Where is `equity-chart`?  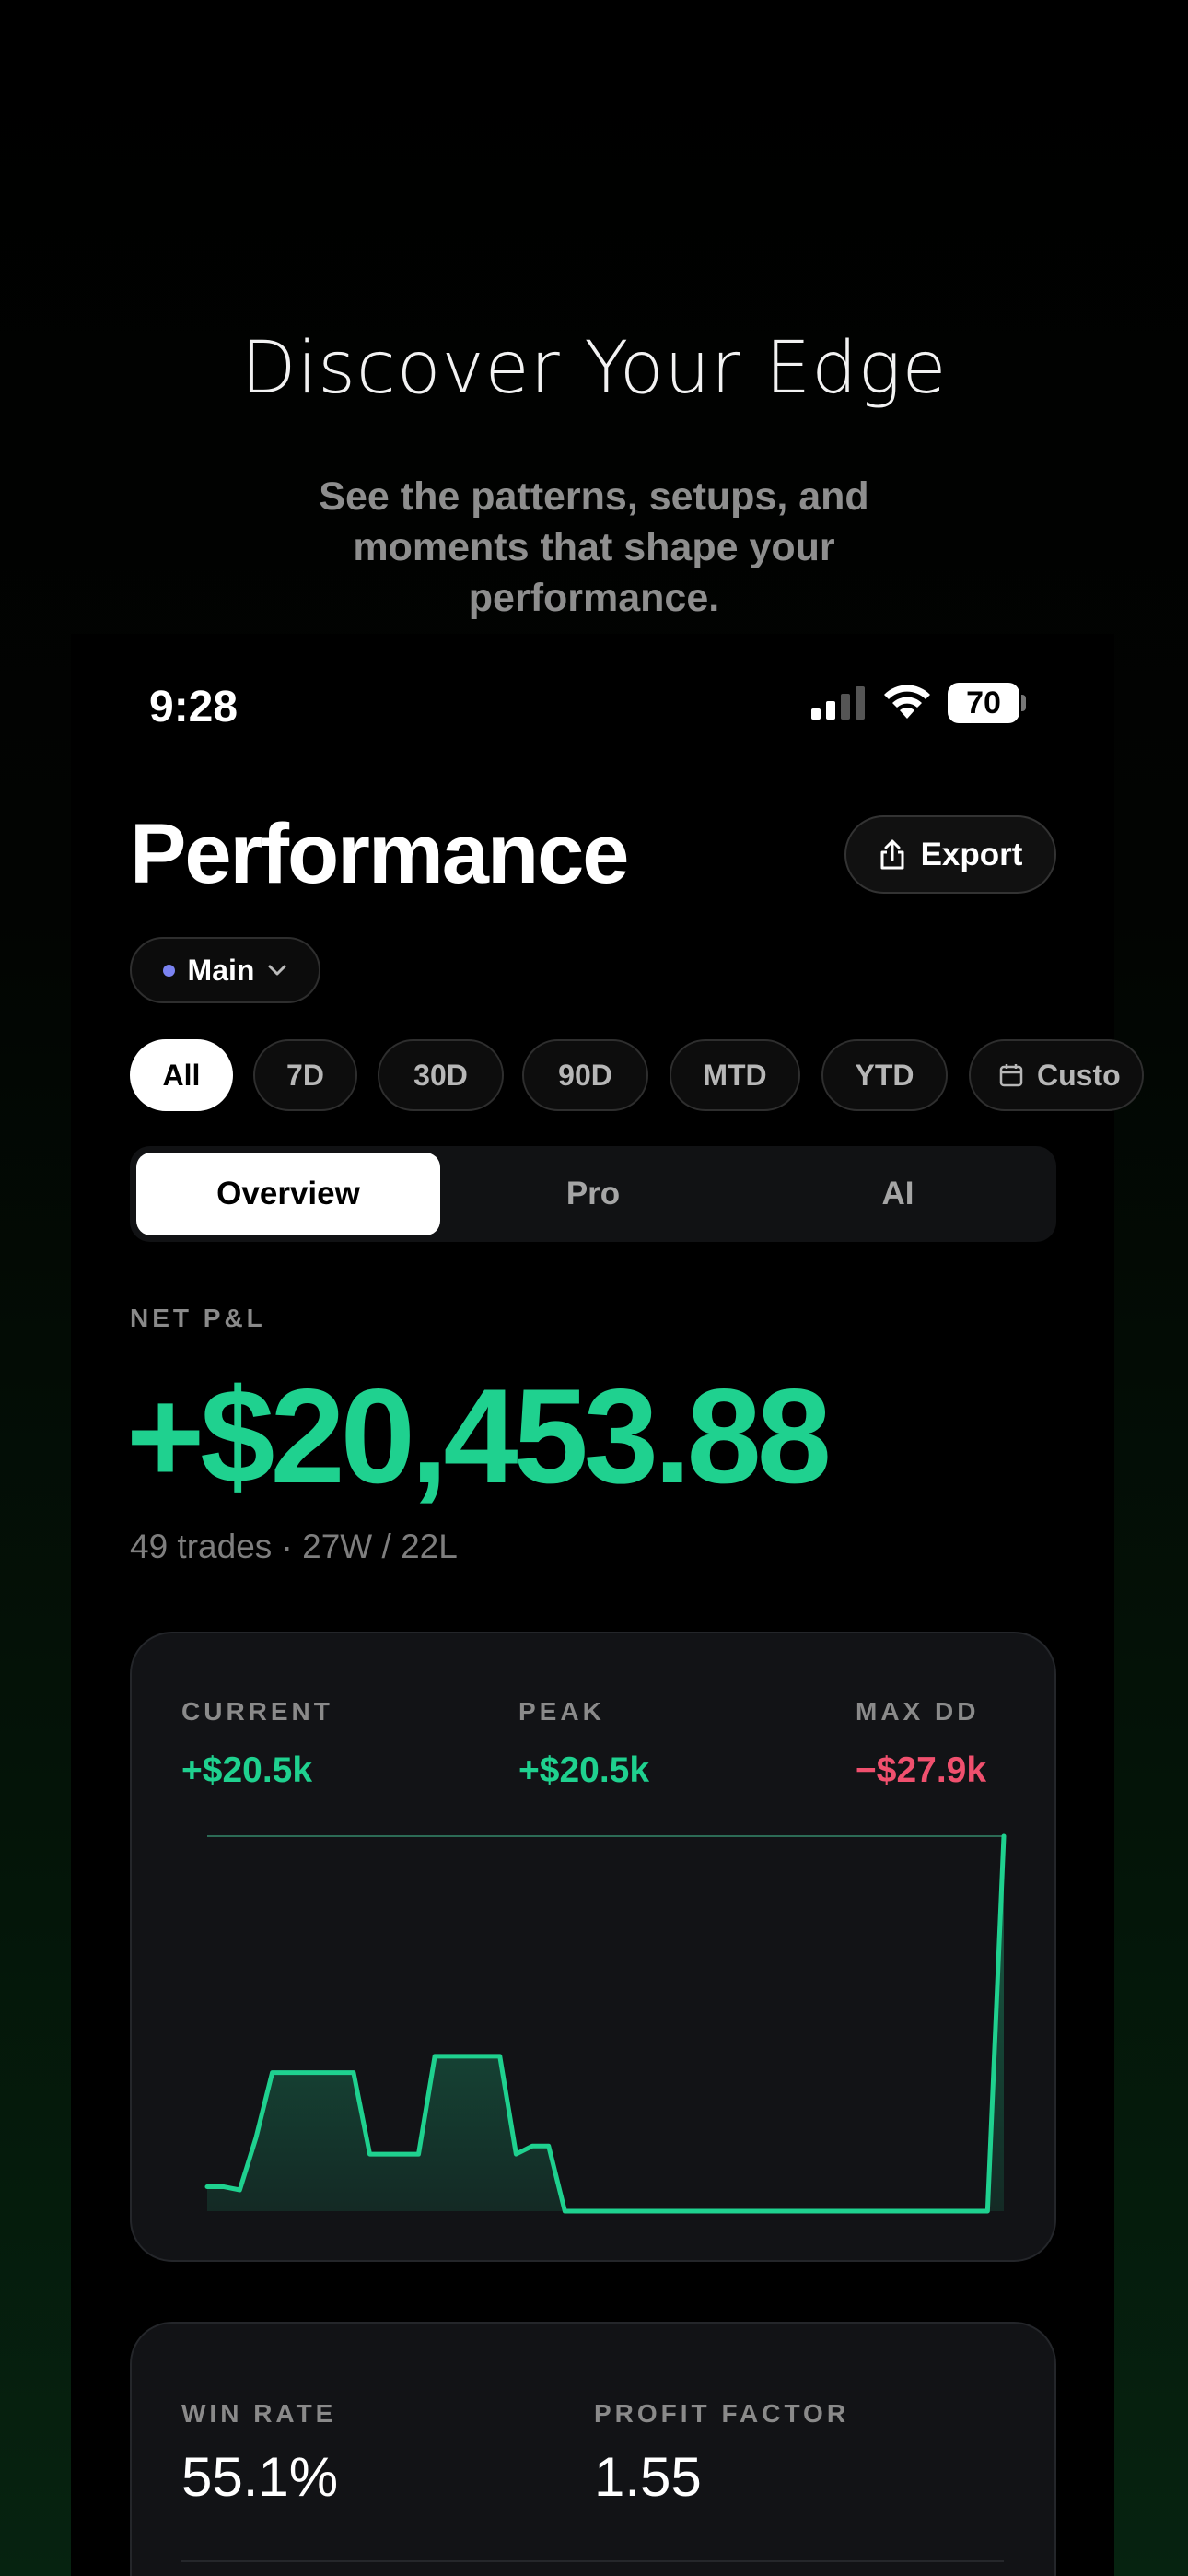 equity-chart is located at coordinates (605, 2023).